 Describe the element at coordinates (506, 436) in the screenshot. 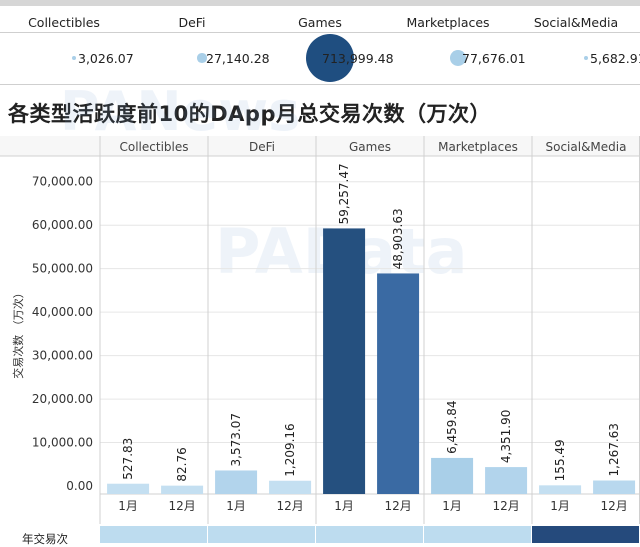

I see `bar-value-label: 4,351.90` at that location.